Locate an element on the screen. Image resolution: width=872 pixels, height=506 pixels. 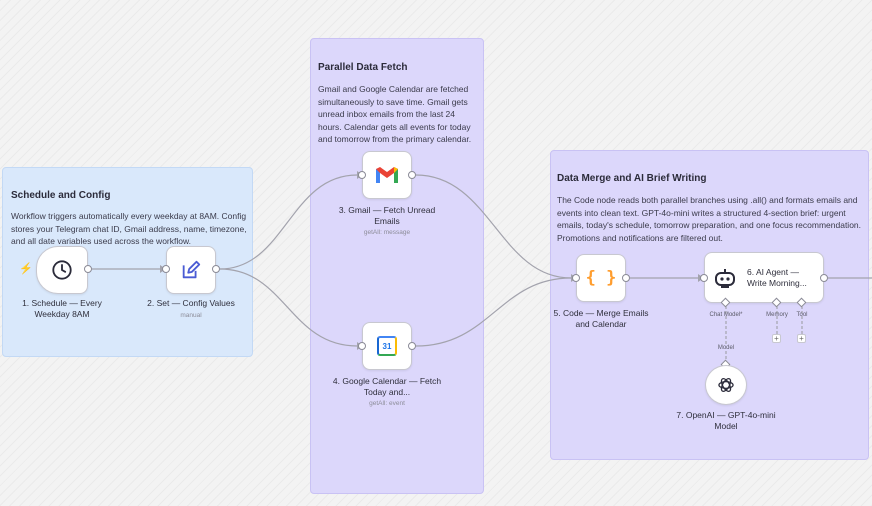
node-label: 7. OpenAI — GPT-4o-mini Model is located at coordinates (726, 420).